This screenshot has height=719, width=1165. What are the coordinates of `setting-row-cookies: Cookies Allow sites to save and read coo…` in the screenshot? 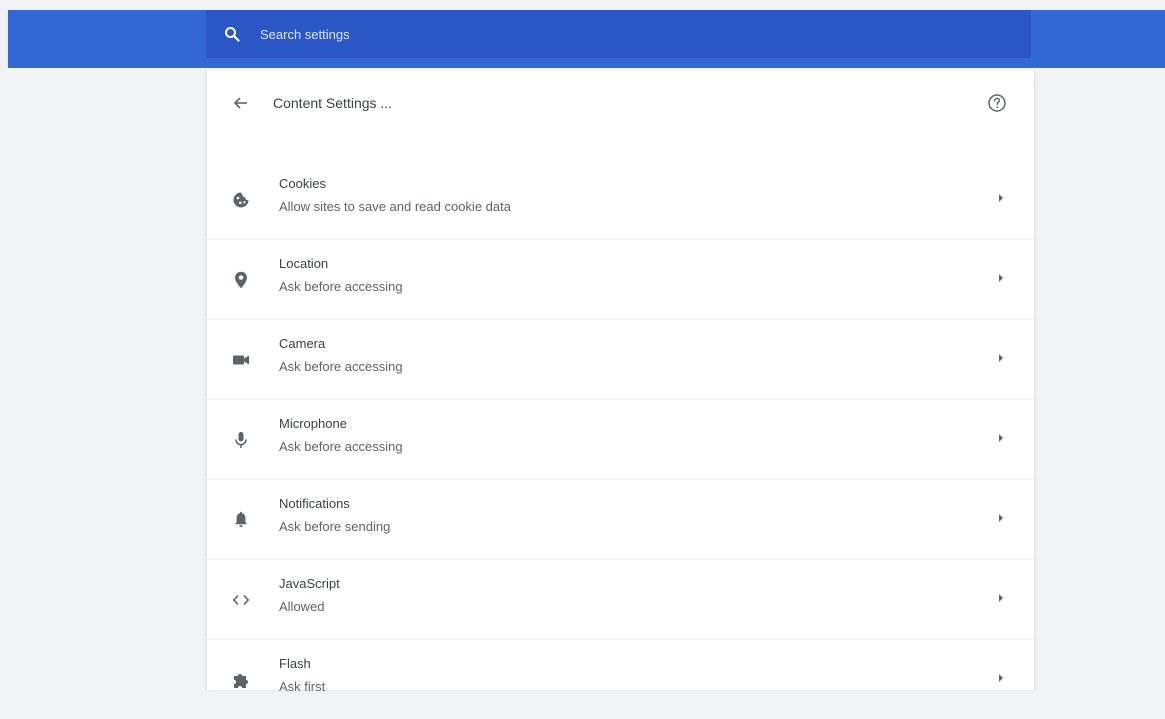 It's located at (620, 199).